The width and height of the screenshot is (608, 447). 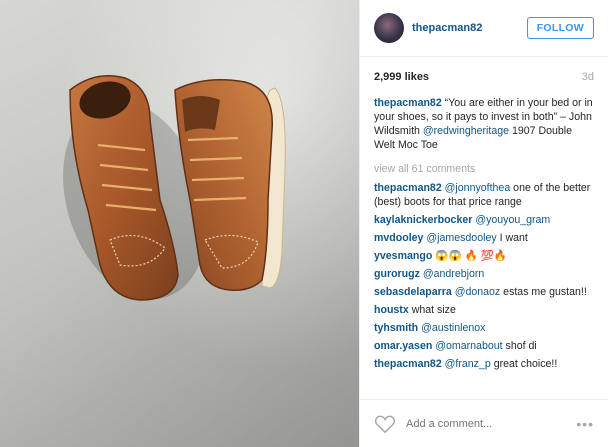 I want to click on add-comment-input, so click(x=490, y=423).